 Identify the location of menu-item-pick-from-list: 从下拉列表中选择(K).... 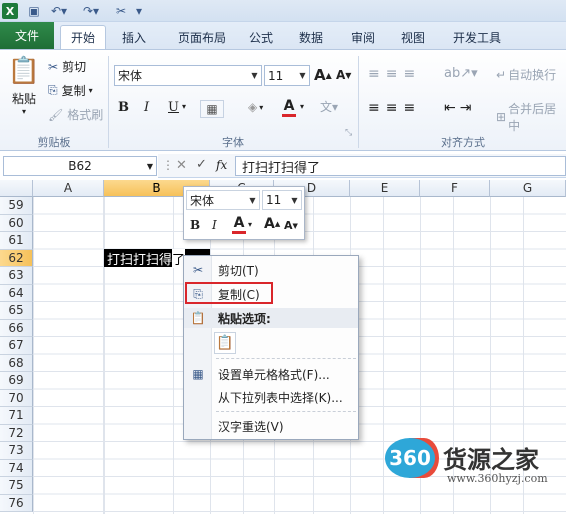
(271, 397).